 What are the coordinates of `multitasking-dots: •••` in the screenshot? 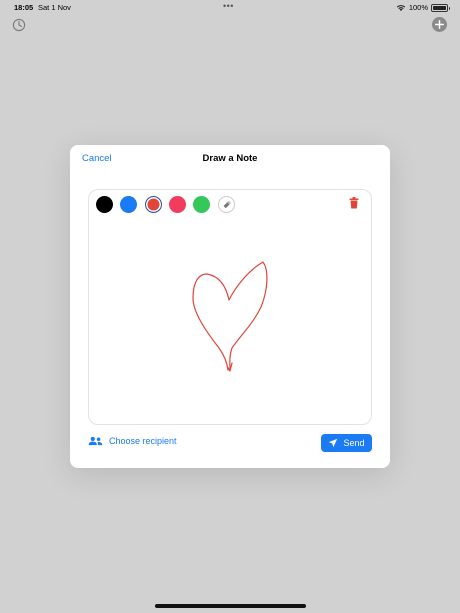 It's located at (228, 6).